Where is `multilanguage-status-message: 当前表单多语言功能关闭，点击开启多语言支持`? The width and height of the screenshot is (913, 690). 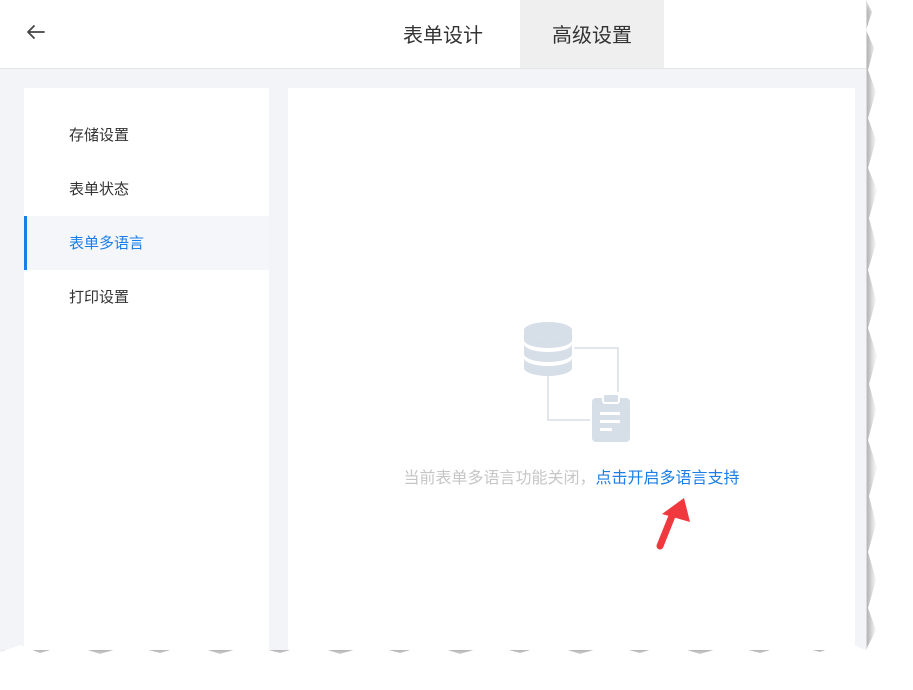 multilanguage-status-message: 当前表单多语言功能关闭，点击开启多语言支持 is located at coordinates (571, 476).